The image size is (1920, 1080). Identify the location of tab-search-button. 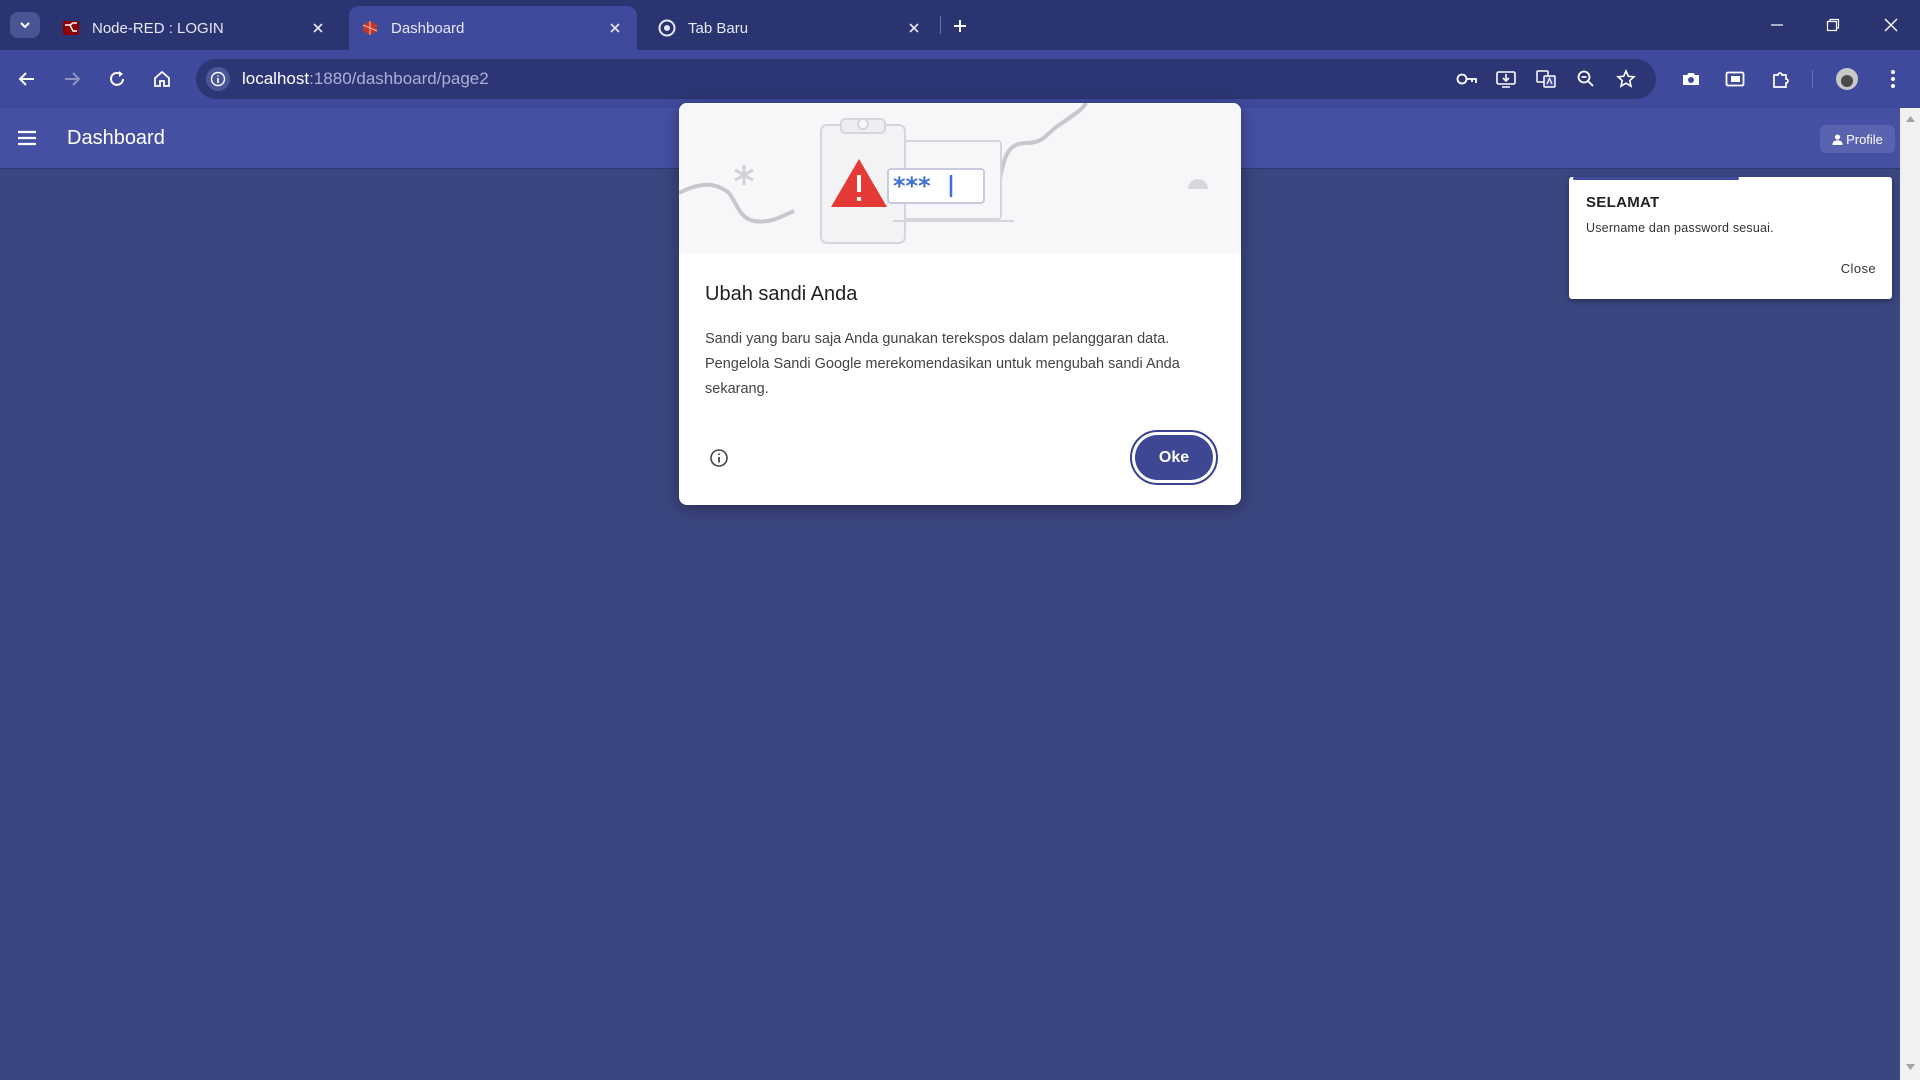
(25, 25).